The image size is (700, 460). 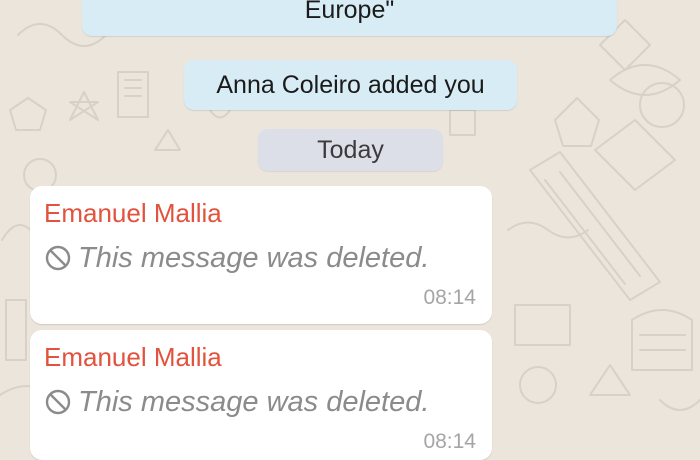 I want to click on date-separator-label: Today, so click(x=350, y=150).